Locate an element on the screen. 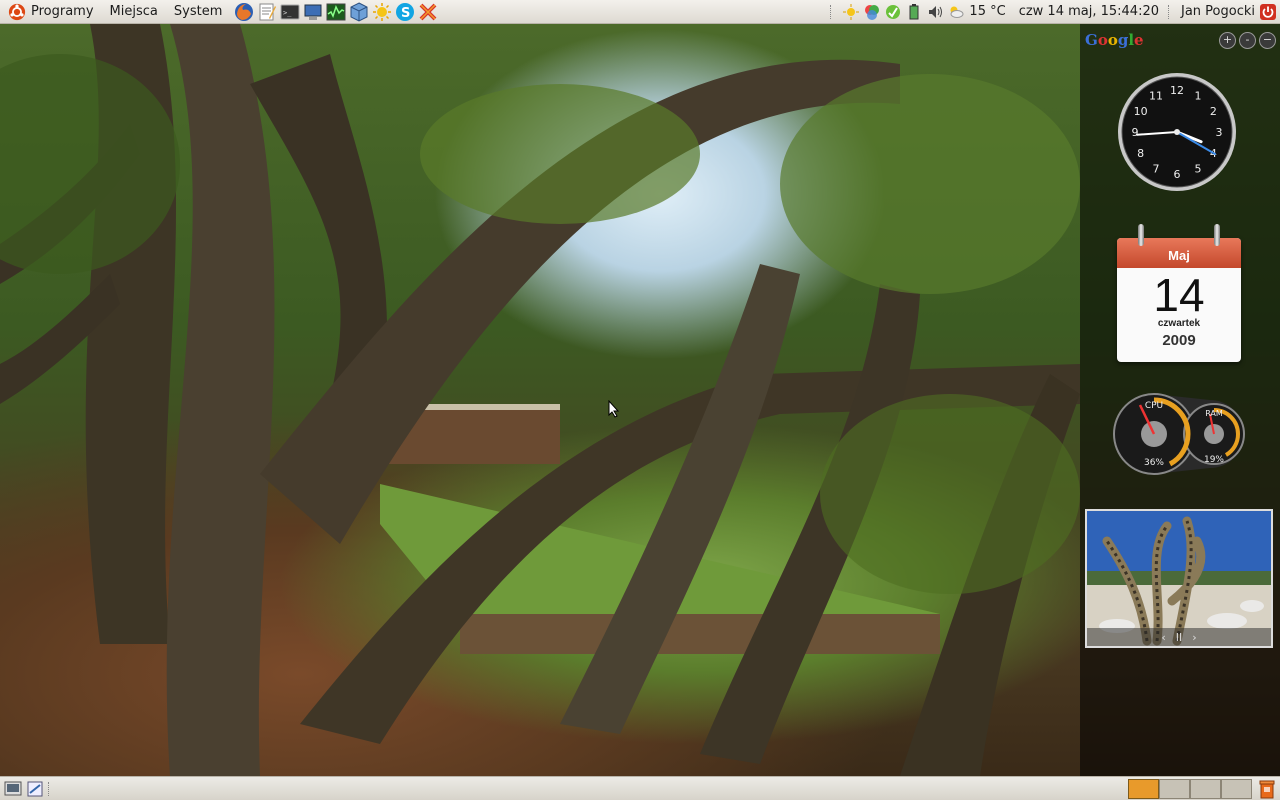 The image size is (1280, 800). analog-clock-gadget: 121234567891011 is located at coordinates (1177, 132).